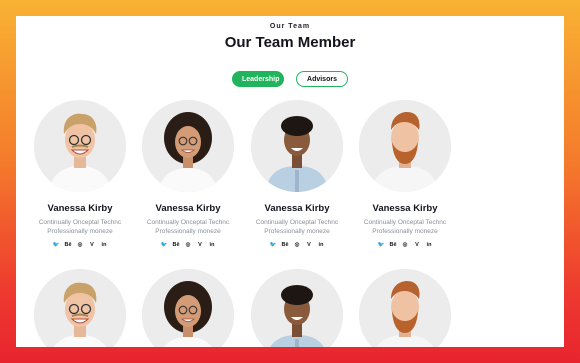 The image size is (580, 363). Describe the element at coordinates (258, 79) in the screenshot. I see `tab-leadership: Leadership` at that location.